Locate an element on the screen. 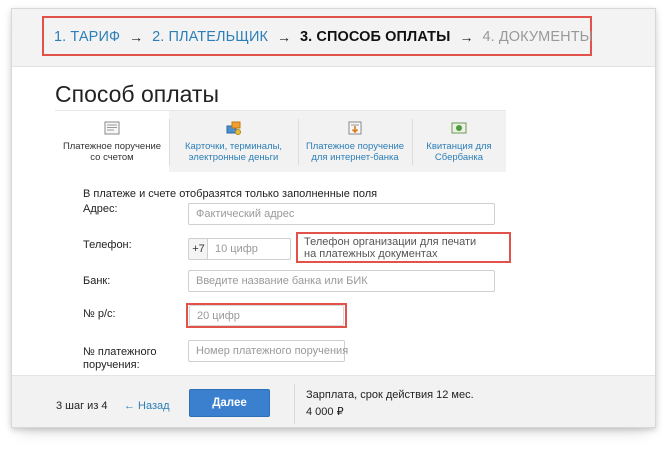  step-payment-method: 3. СПОСОБ ОПЛАТЫ is located at coordinates (375, 37).